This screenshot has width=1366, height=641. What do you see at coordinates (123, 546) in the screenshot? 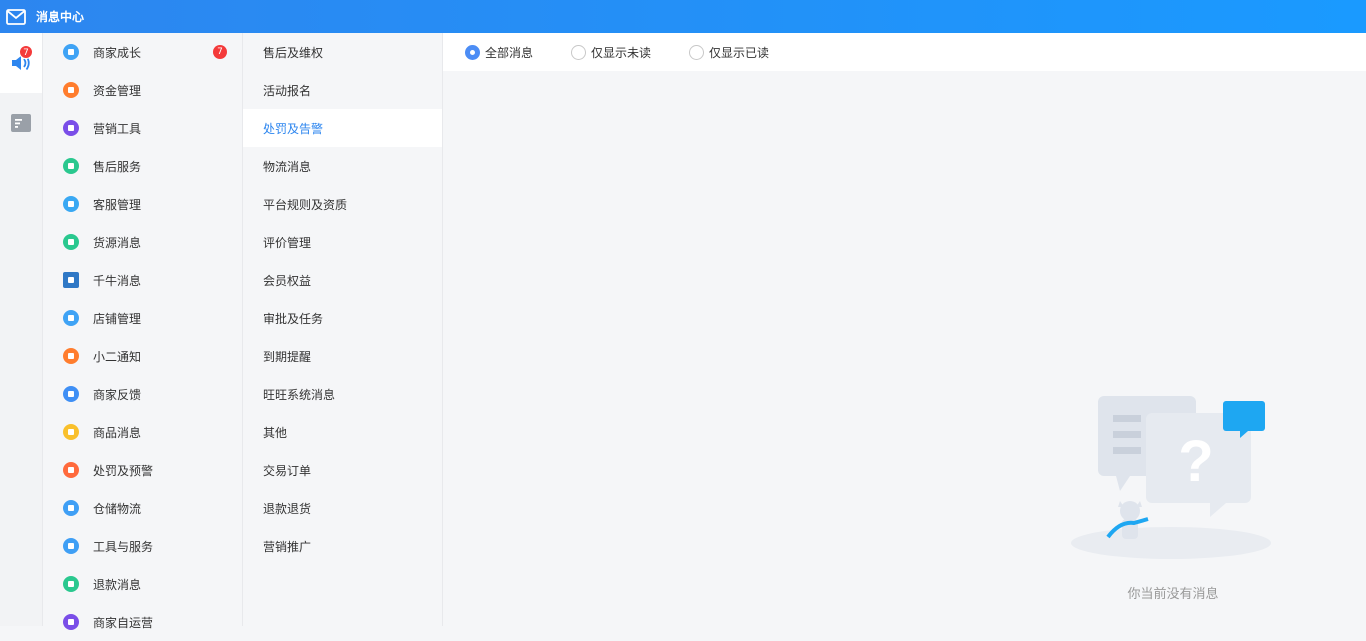
I see `category-label: 工具与服务` at bounding box center [123, 546].